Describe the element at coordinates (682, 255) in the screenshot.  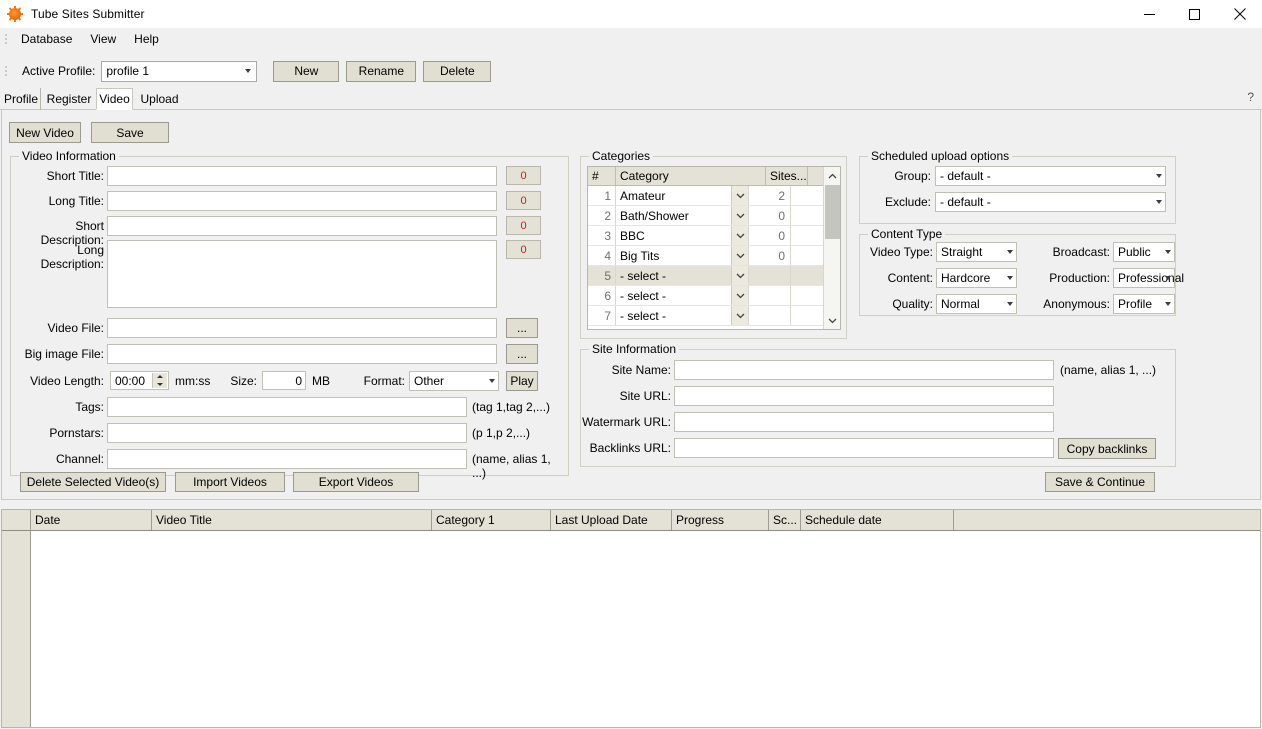
I see `category-select: Big Tits` at that location.